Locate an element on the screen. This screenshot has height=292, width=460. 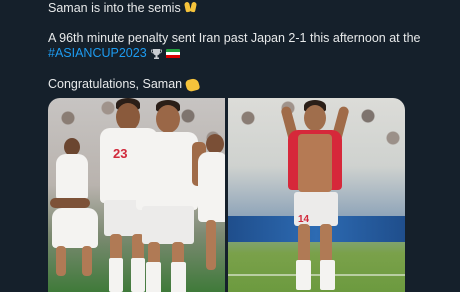
tweet-line-3: #ASIANCUP2023 is located at coordinates (114, 53).